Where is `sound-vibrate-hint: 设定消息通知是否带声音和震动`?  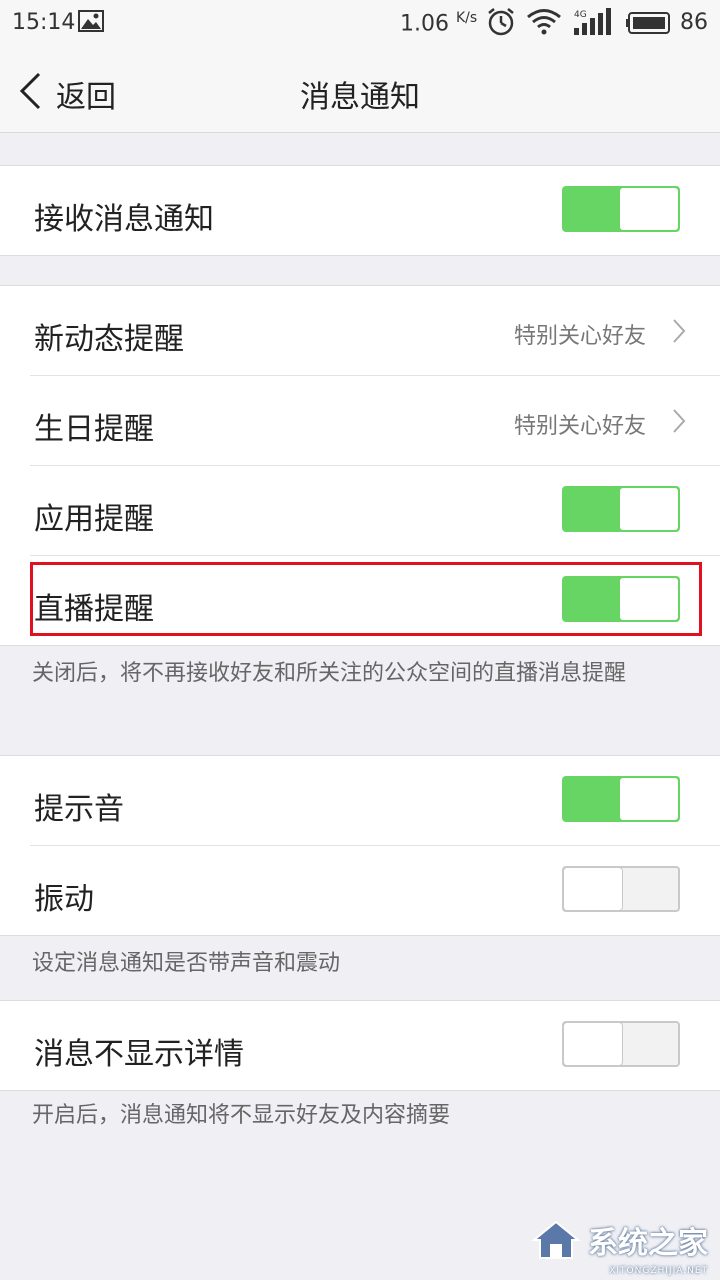 sound-vibrate-hint: 设定消息通知是否带声音和震动 is located at coordinates (186, 963).